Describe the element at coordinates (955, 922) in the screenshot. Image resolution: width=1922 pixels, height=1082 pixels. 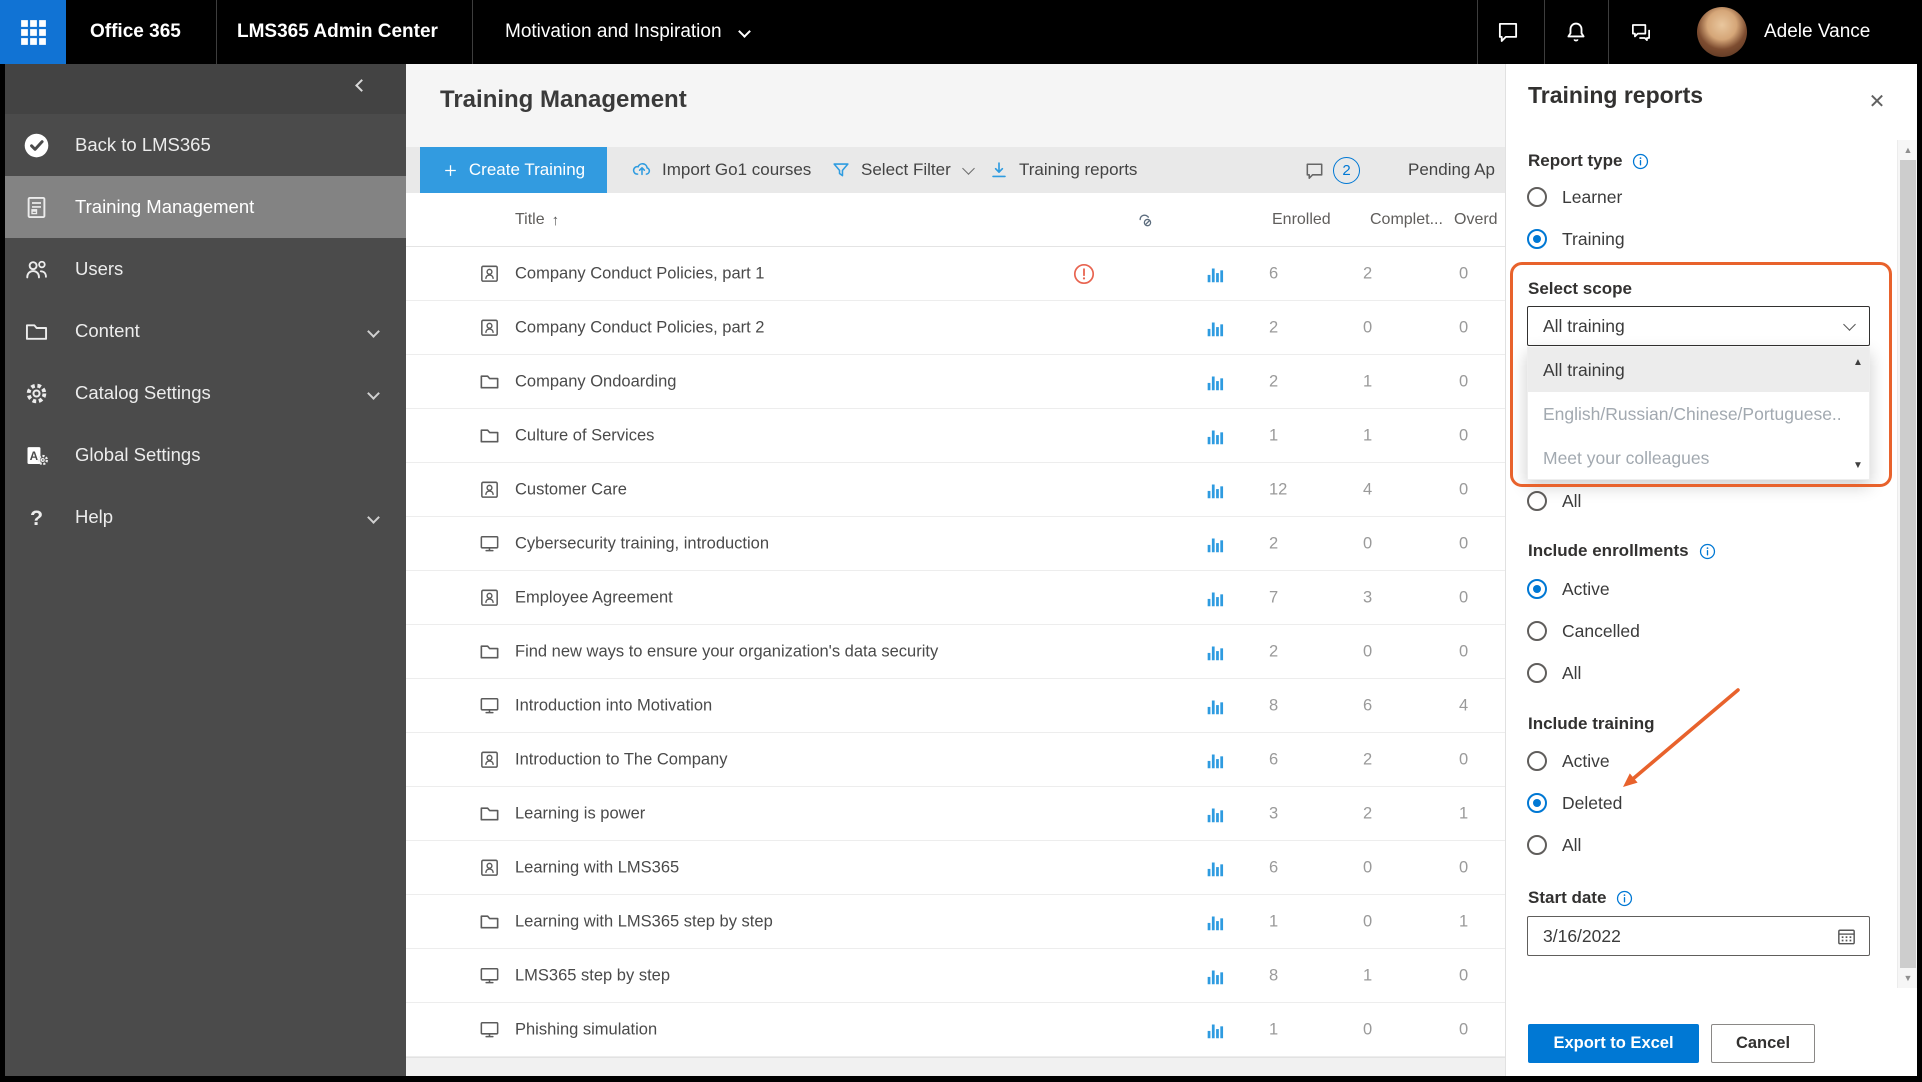
I see `table-row: Learning with LMS365 step by step 1 0 1` at that location.